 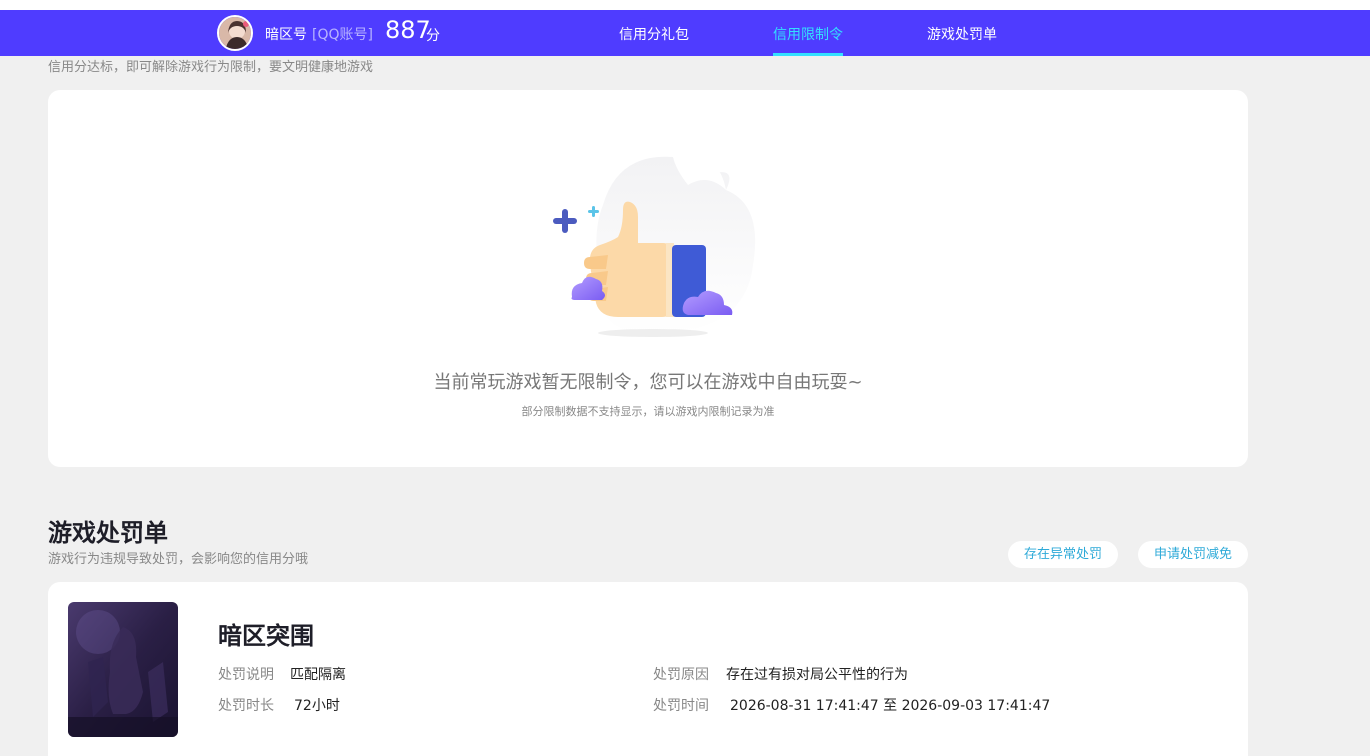 I want to click on avatar, so click(x=235, y=33).